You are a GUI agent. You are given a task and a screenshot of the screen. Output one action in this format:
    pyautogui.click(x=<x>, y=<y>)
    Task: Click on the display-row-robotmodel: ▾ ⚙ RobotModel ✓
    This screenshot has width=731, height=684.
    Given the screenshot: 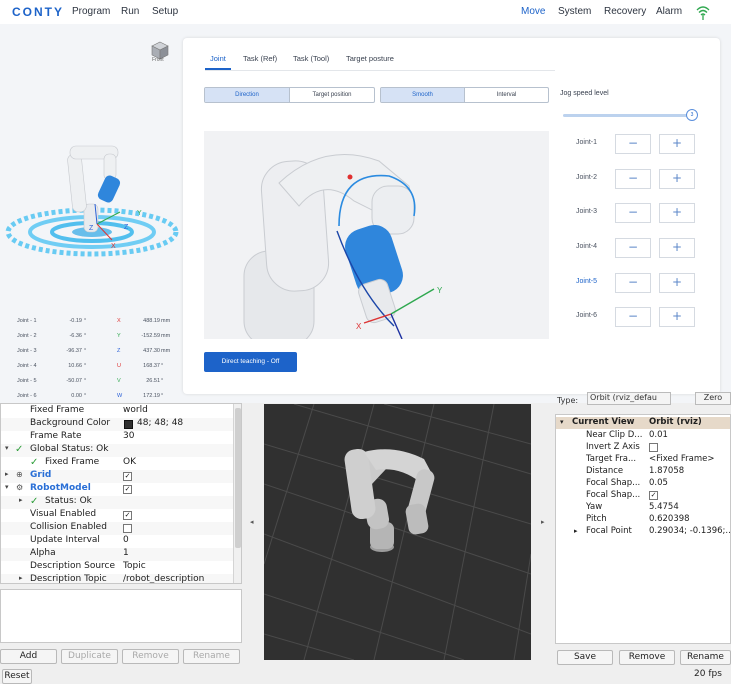 What is the action you would take?
    pyautogui.click(x=117, y=489)
    